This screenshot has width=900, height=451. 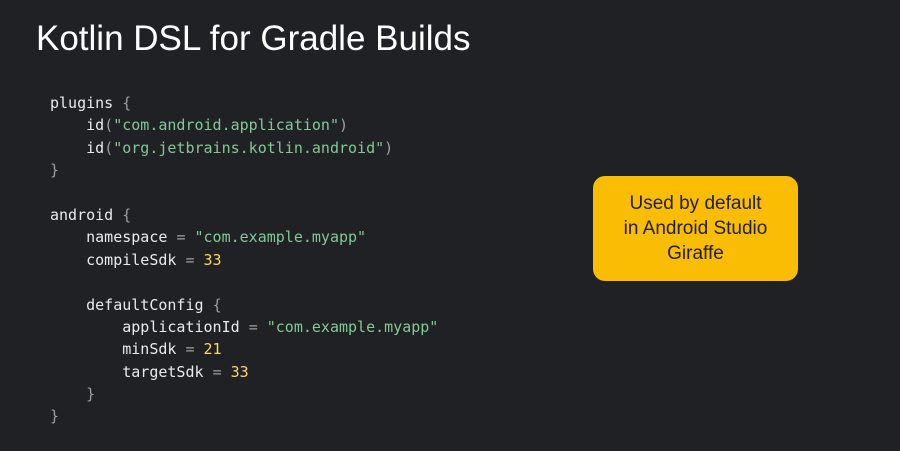 I want to click on code-token: targetSdk, so click(x=131, y=371).